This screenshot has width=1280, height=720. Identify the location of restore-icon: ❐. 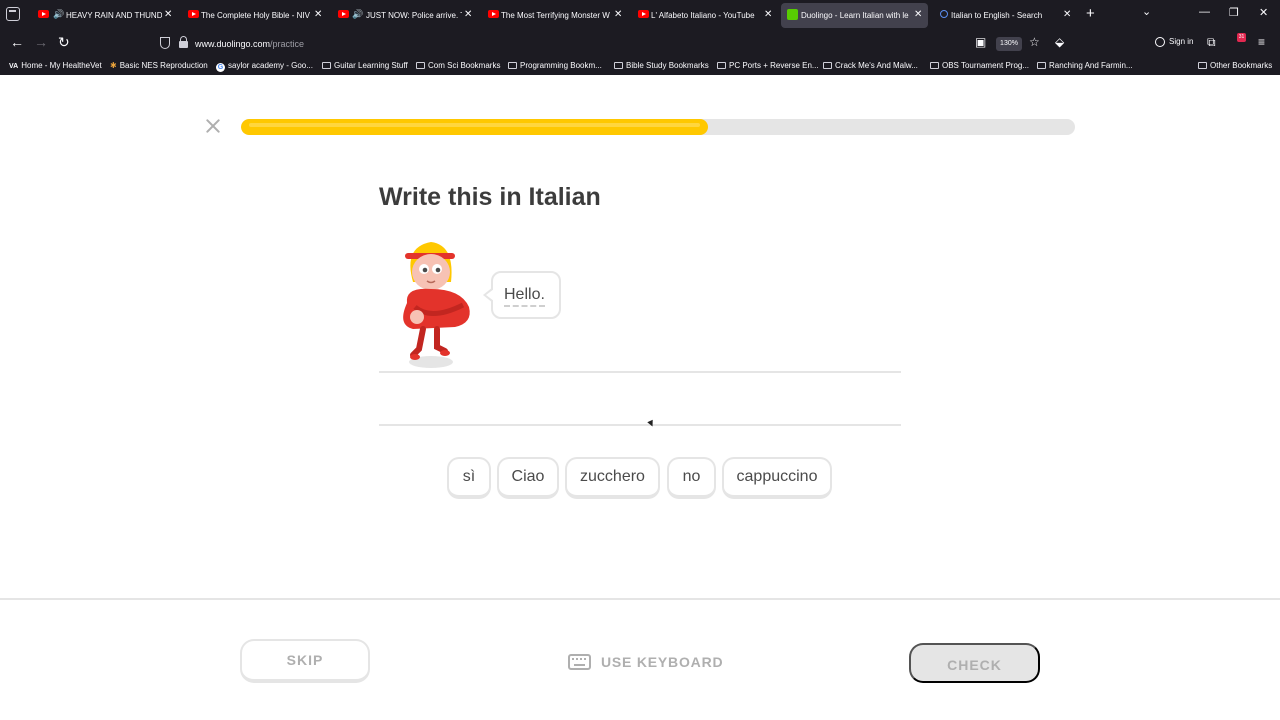
(1234, 12).